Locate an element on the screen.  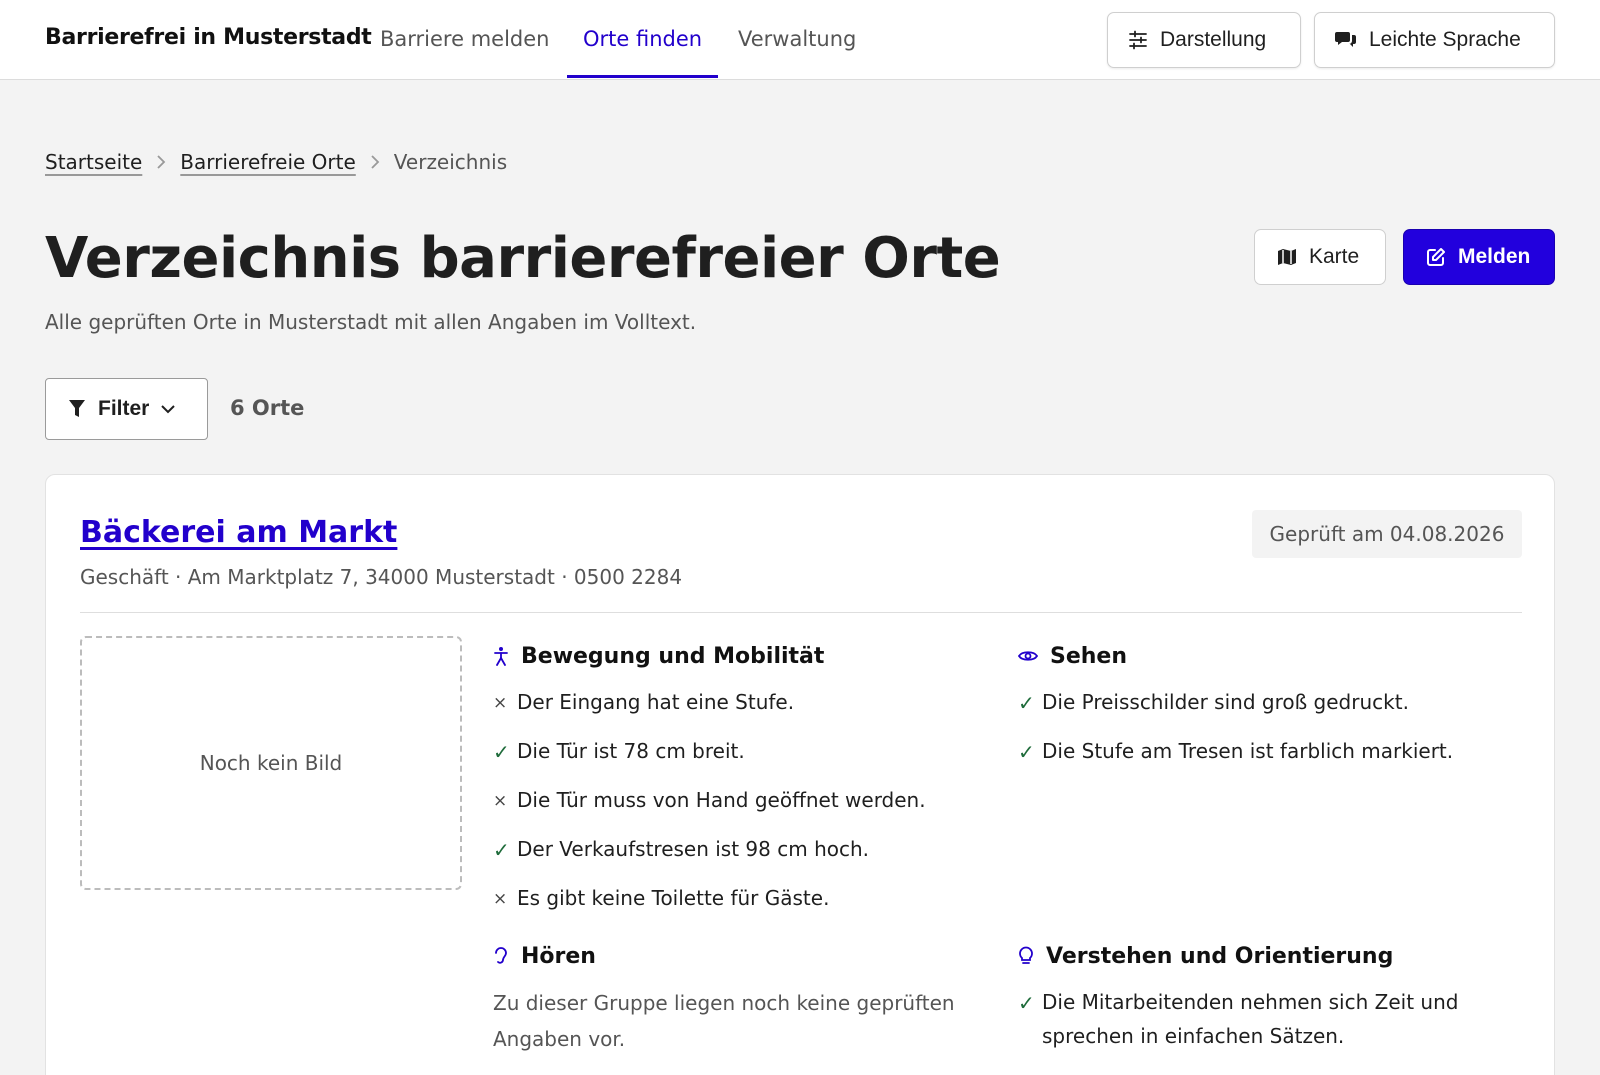
place-title-link: Bäckerei am Markt is located at coordinates (238, 532).